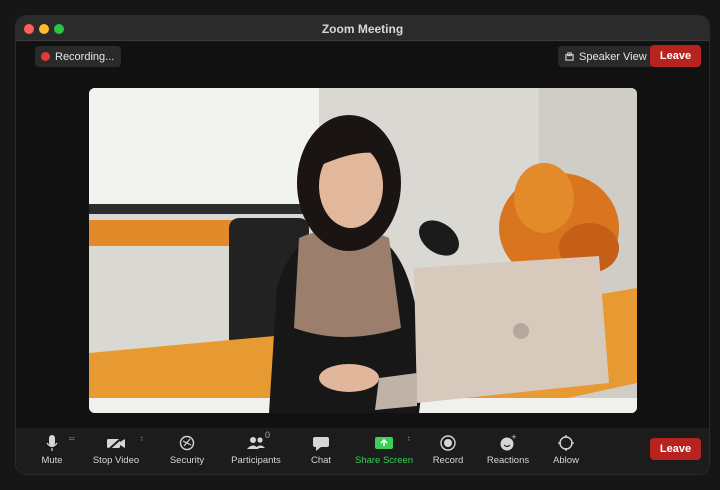 The image size is (720, 490). I want to click on speaker-view-label: Speaker View, so click(613, 56).